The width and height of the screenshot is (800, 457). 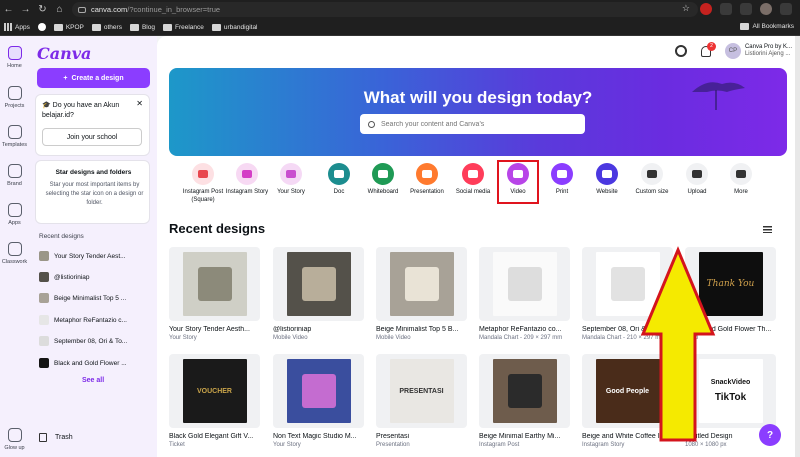 What do you see at coordinates (726, 9) in the screenshot?
I see `extensions-puzzle-icon` at bounding box center [726, 9].